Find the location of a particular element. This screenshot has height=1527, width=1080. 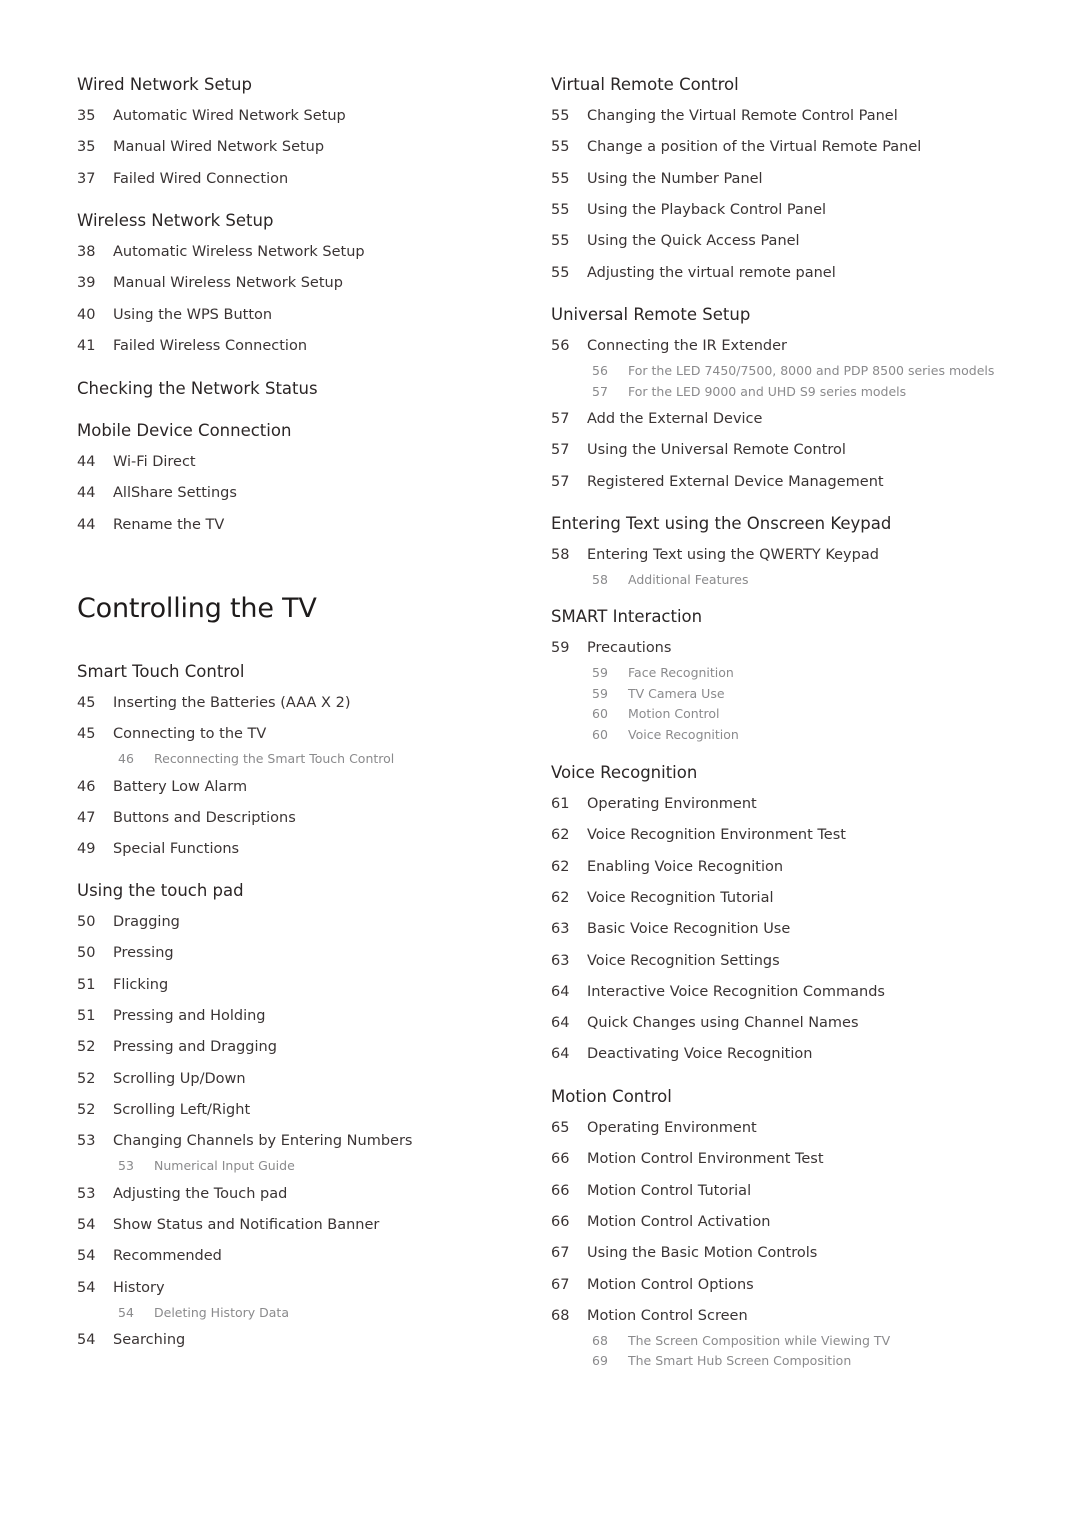

toc-entry: 54 History is located at coordinates (121, 1288).